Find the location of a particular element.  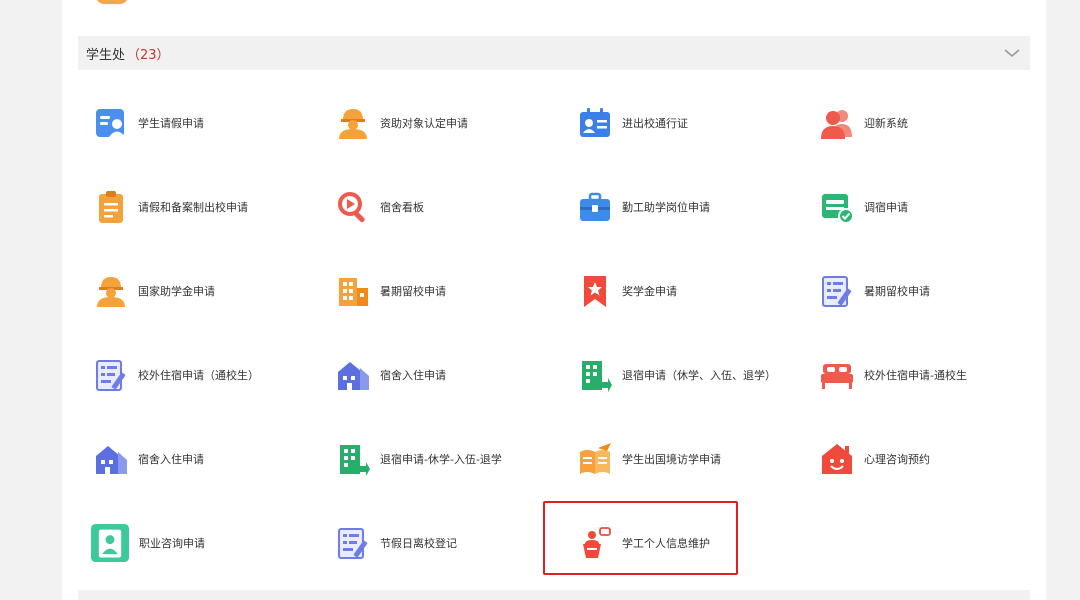

ribbon-star-icon is located at coordinates (595, 291).